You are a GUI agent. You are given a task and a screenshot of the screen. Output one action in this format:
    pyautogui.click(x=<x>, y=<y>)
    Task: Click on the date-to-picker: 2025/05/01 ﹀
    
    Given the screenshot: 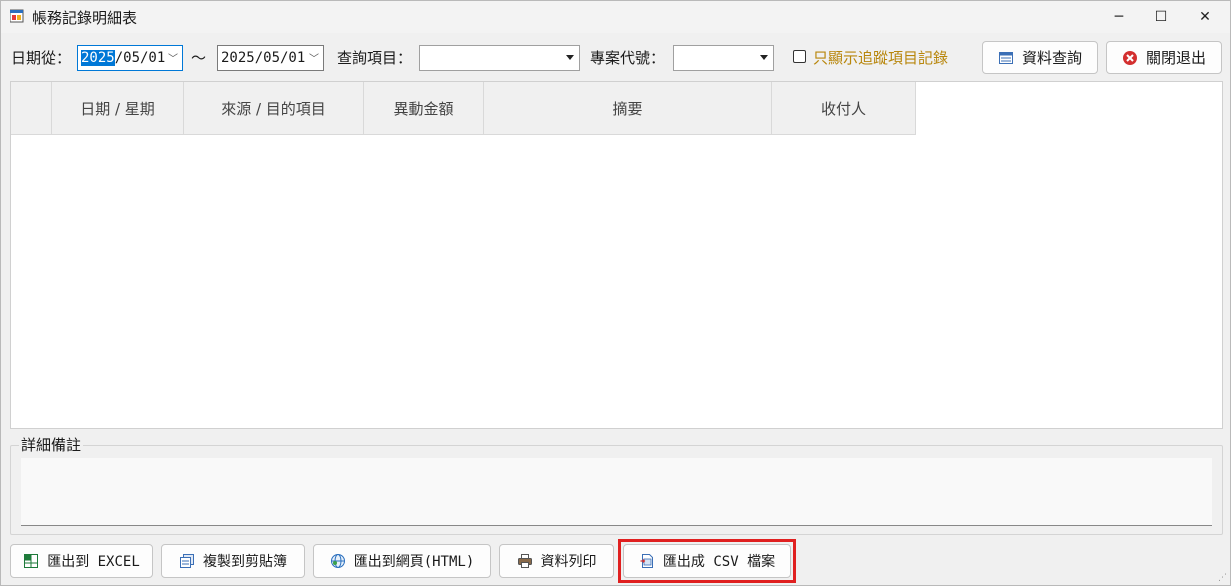 What is the action you would take?
    pyautogui.click(x=270, y=58)
    